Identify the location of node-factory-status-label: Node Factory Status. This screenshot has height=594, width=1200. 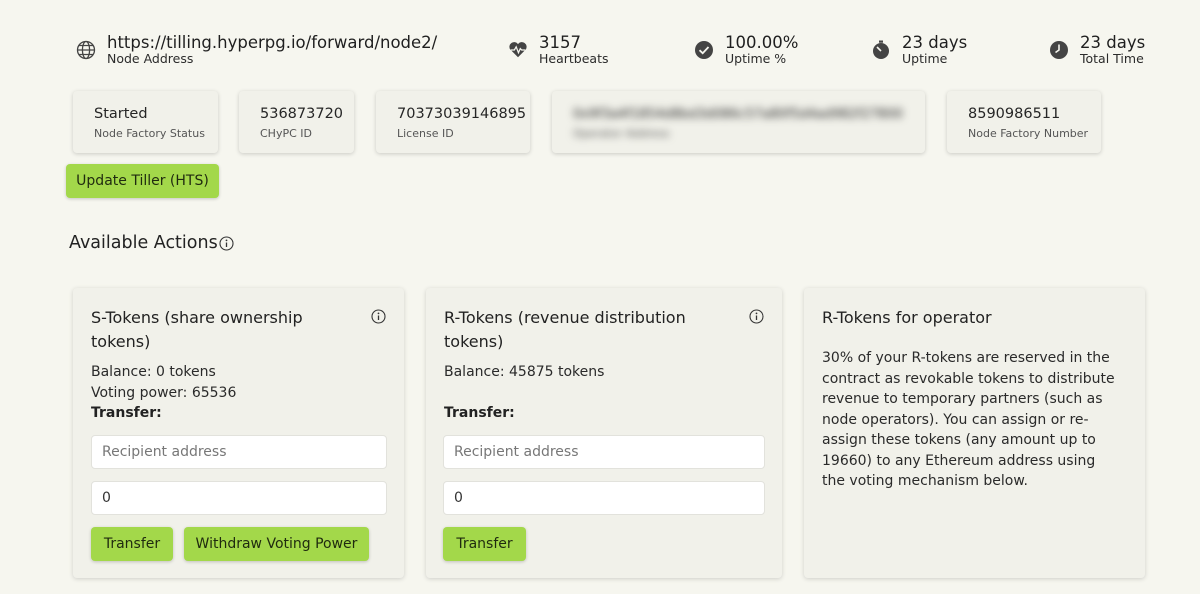
(149, 133).